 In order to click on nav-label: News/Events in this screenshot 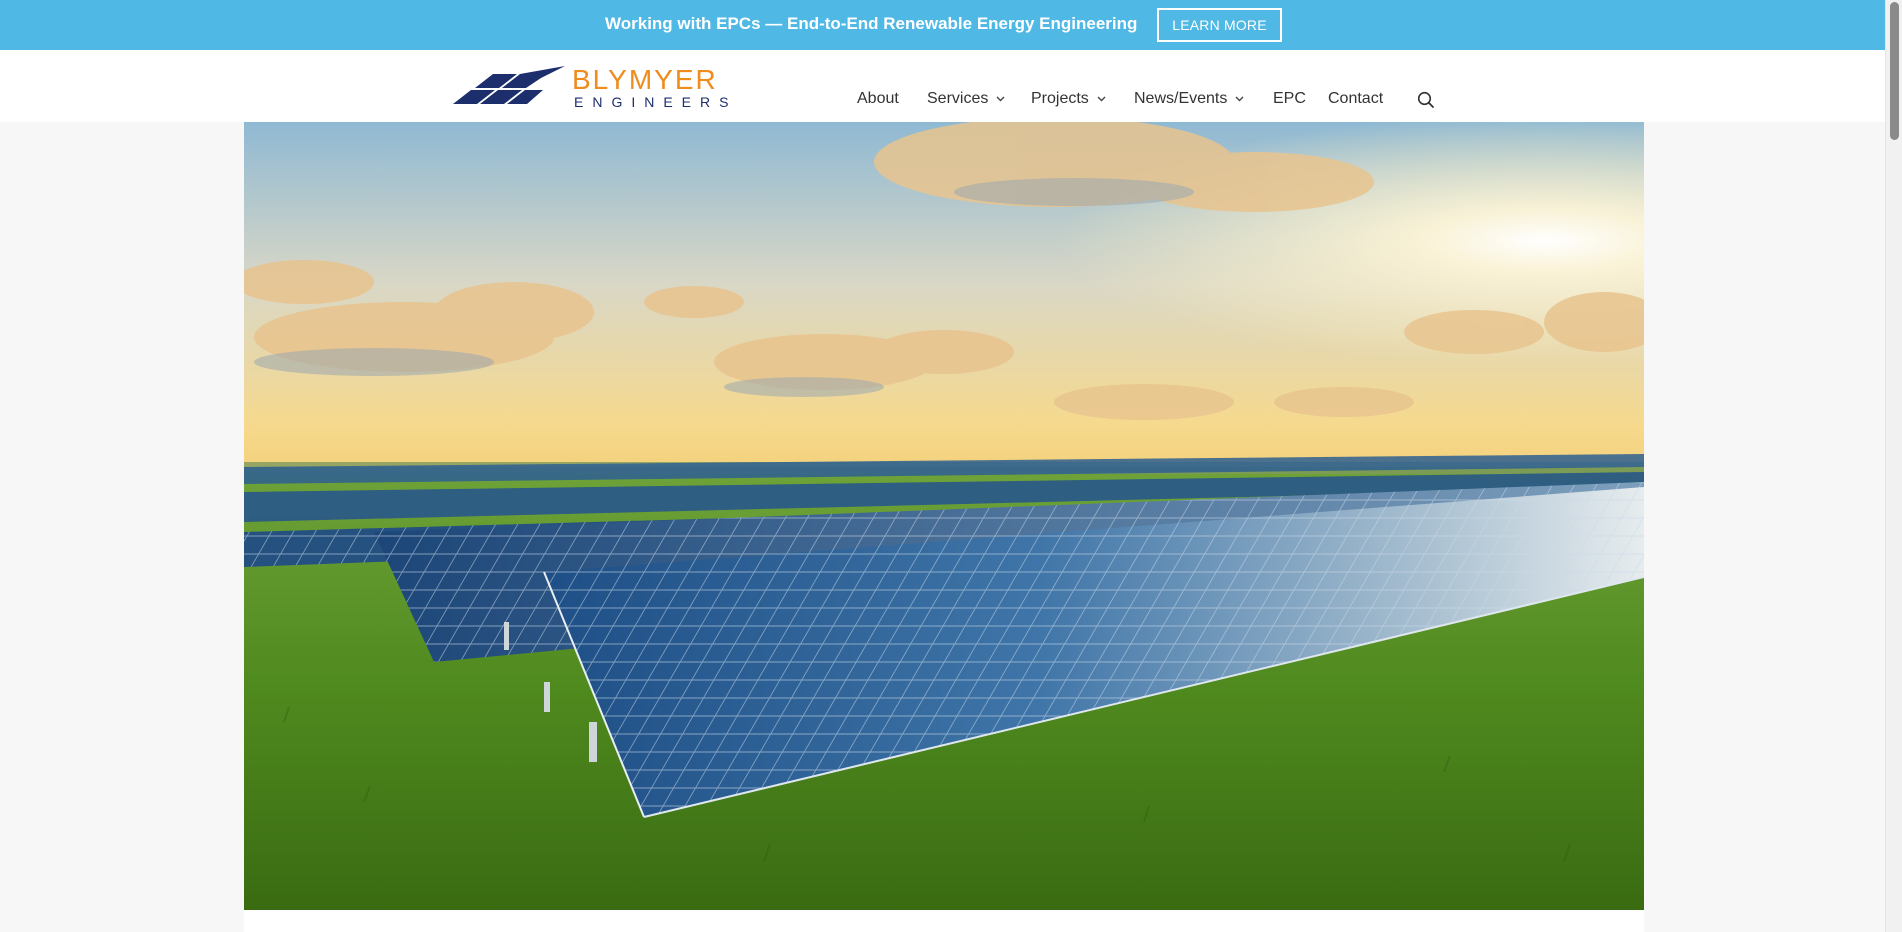, I will do `click(1181, 98)`.